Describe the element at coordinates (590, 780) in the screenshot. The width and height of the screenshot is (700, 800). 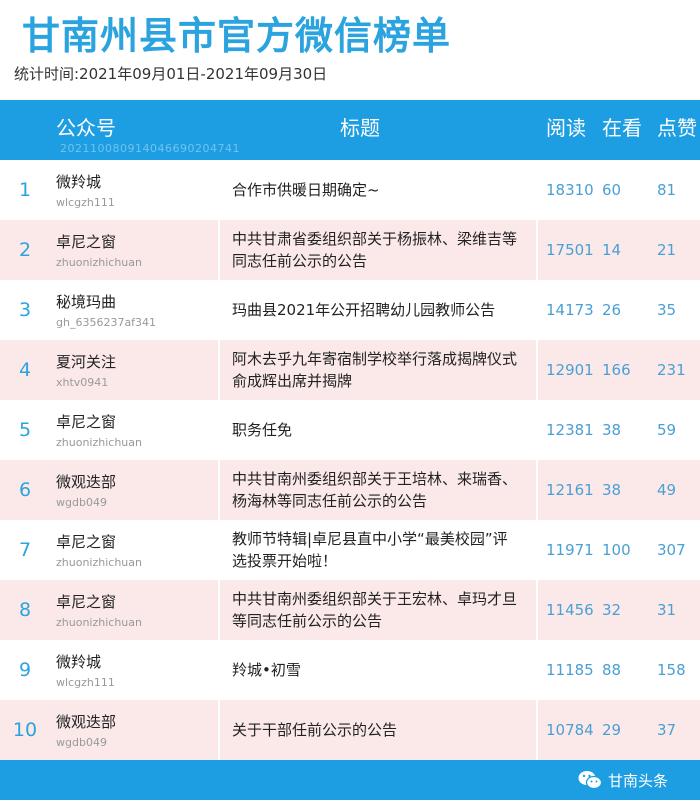
I see `wechat-icon` at that location.